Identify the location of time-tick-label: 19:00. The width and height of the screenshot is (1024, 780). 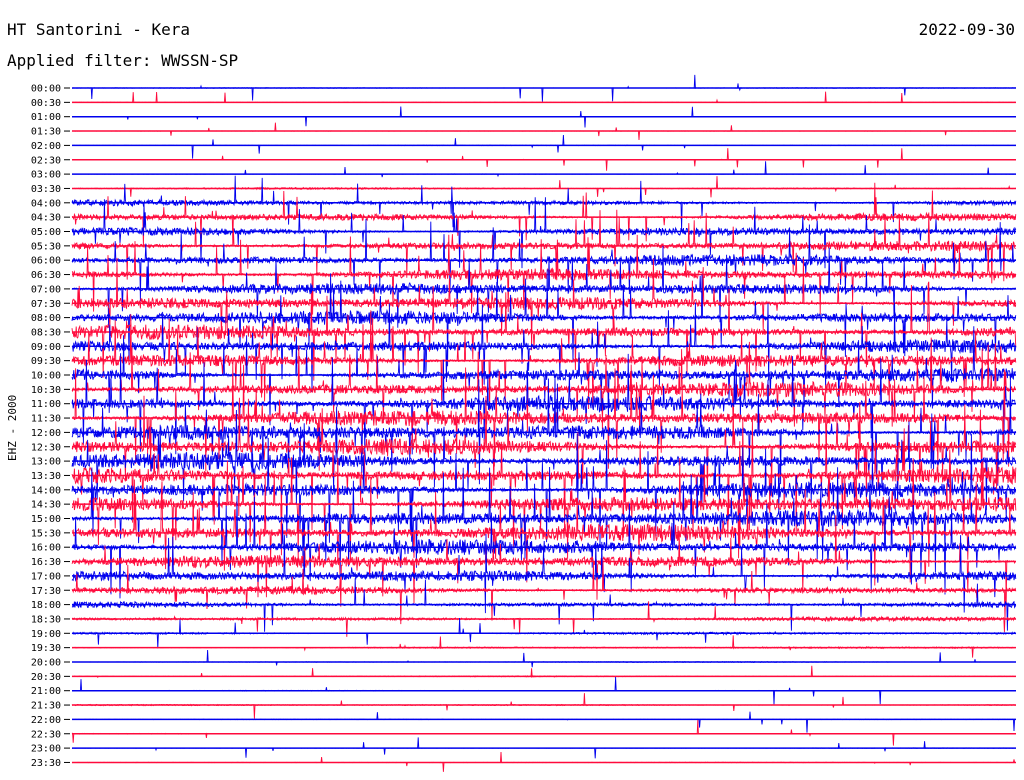
(46, 634).